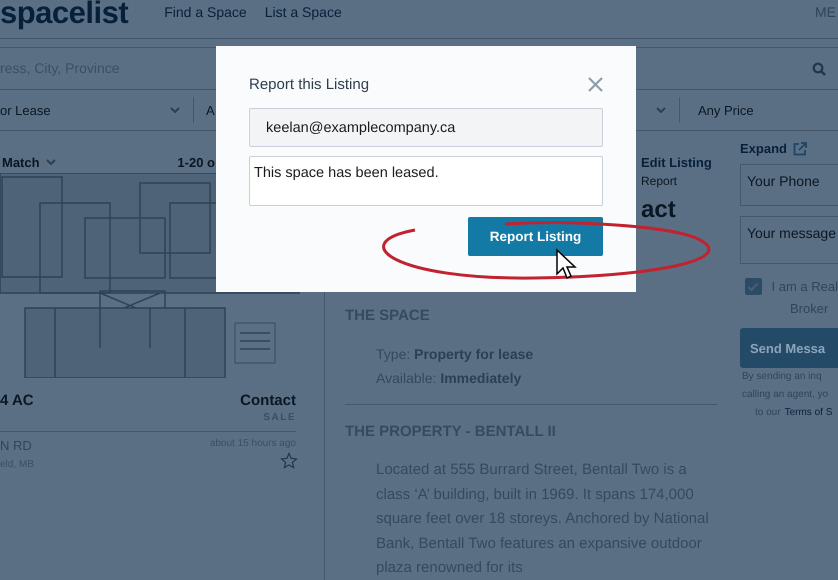  I want to click on listing-price: act, so click(658, 210).